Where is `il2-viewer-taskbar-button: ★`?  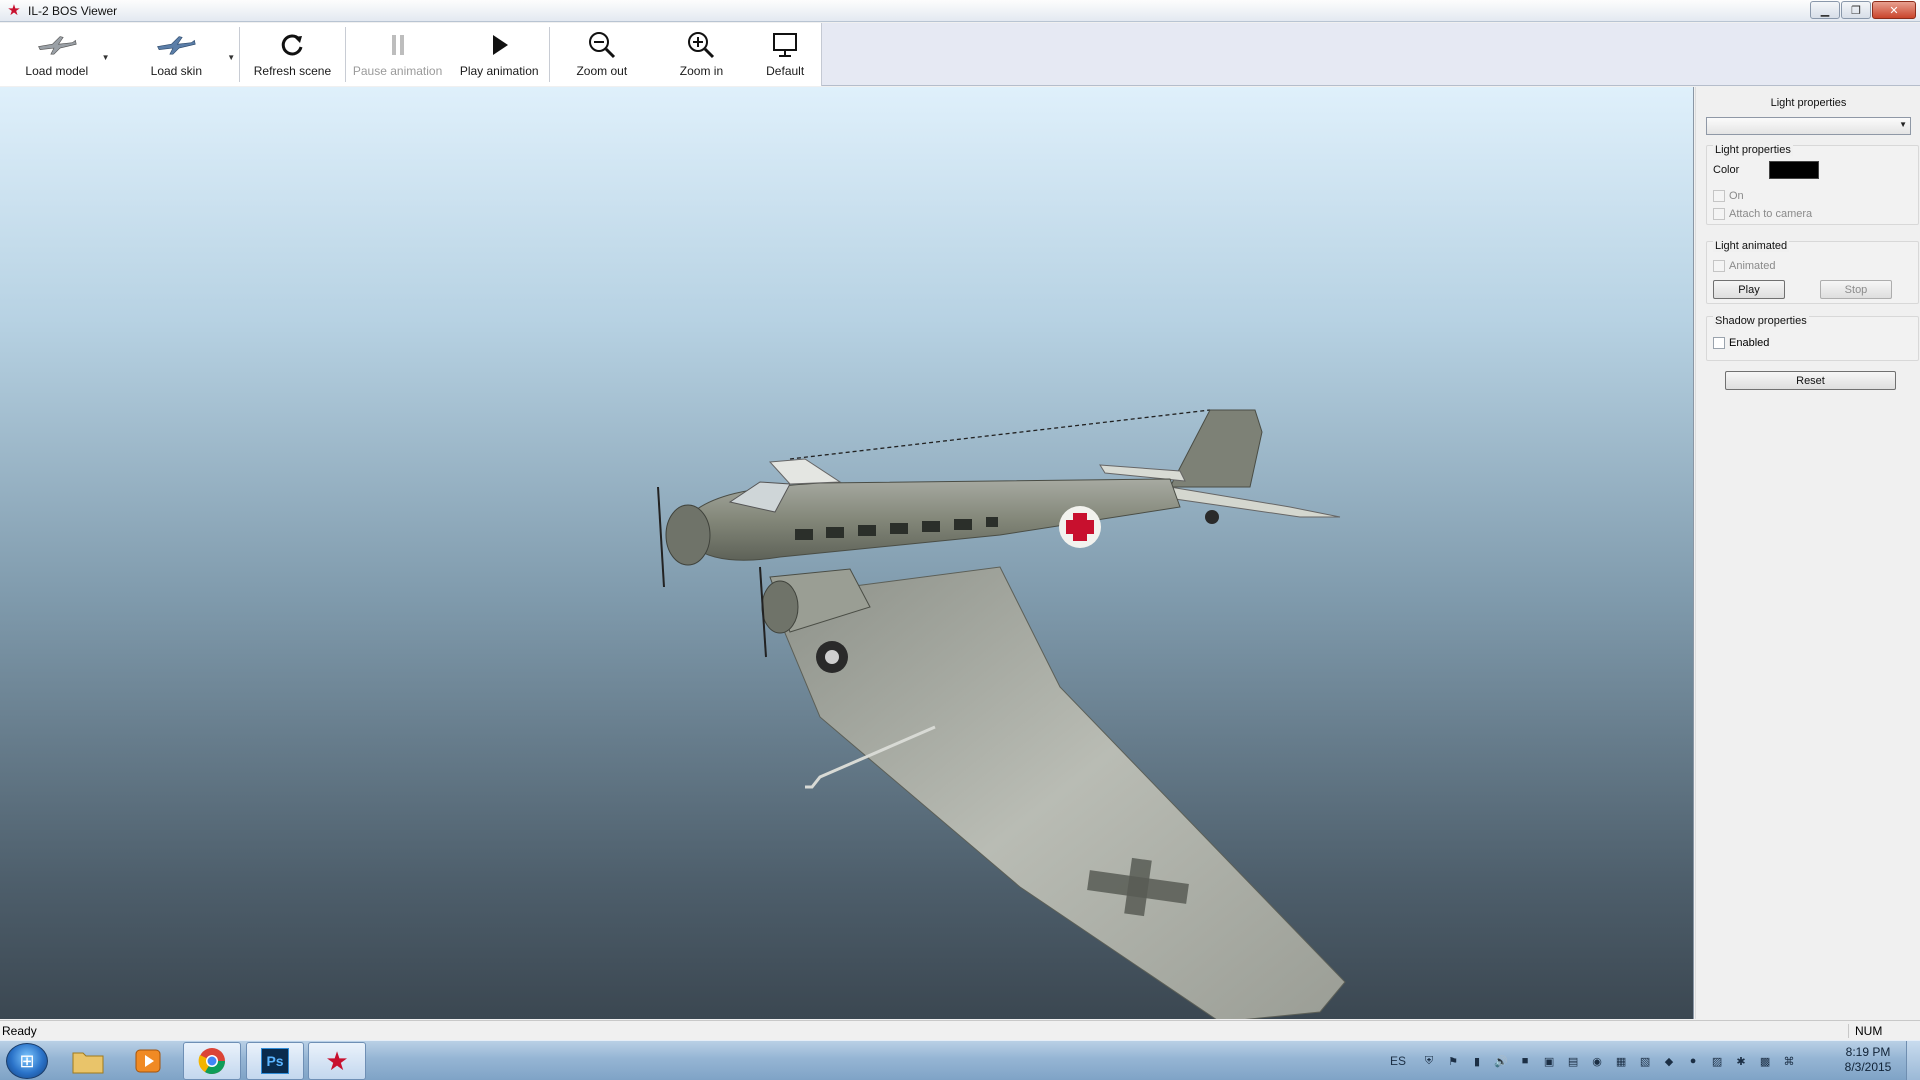
il2-viewer-taskbar-button: ★ is located at coordinates (337, 1061).